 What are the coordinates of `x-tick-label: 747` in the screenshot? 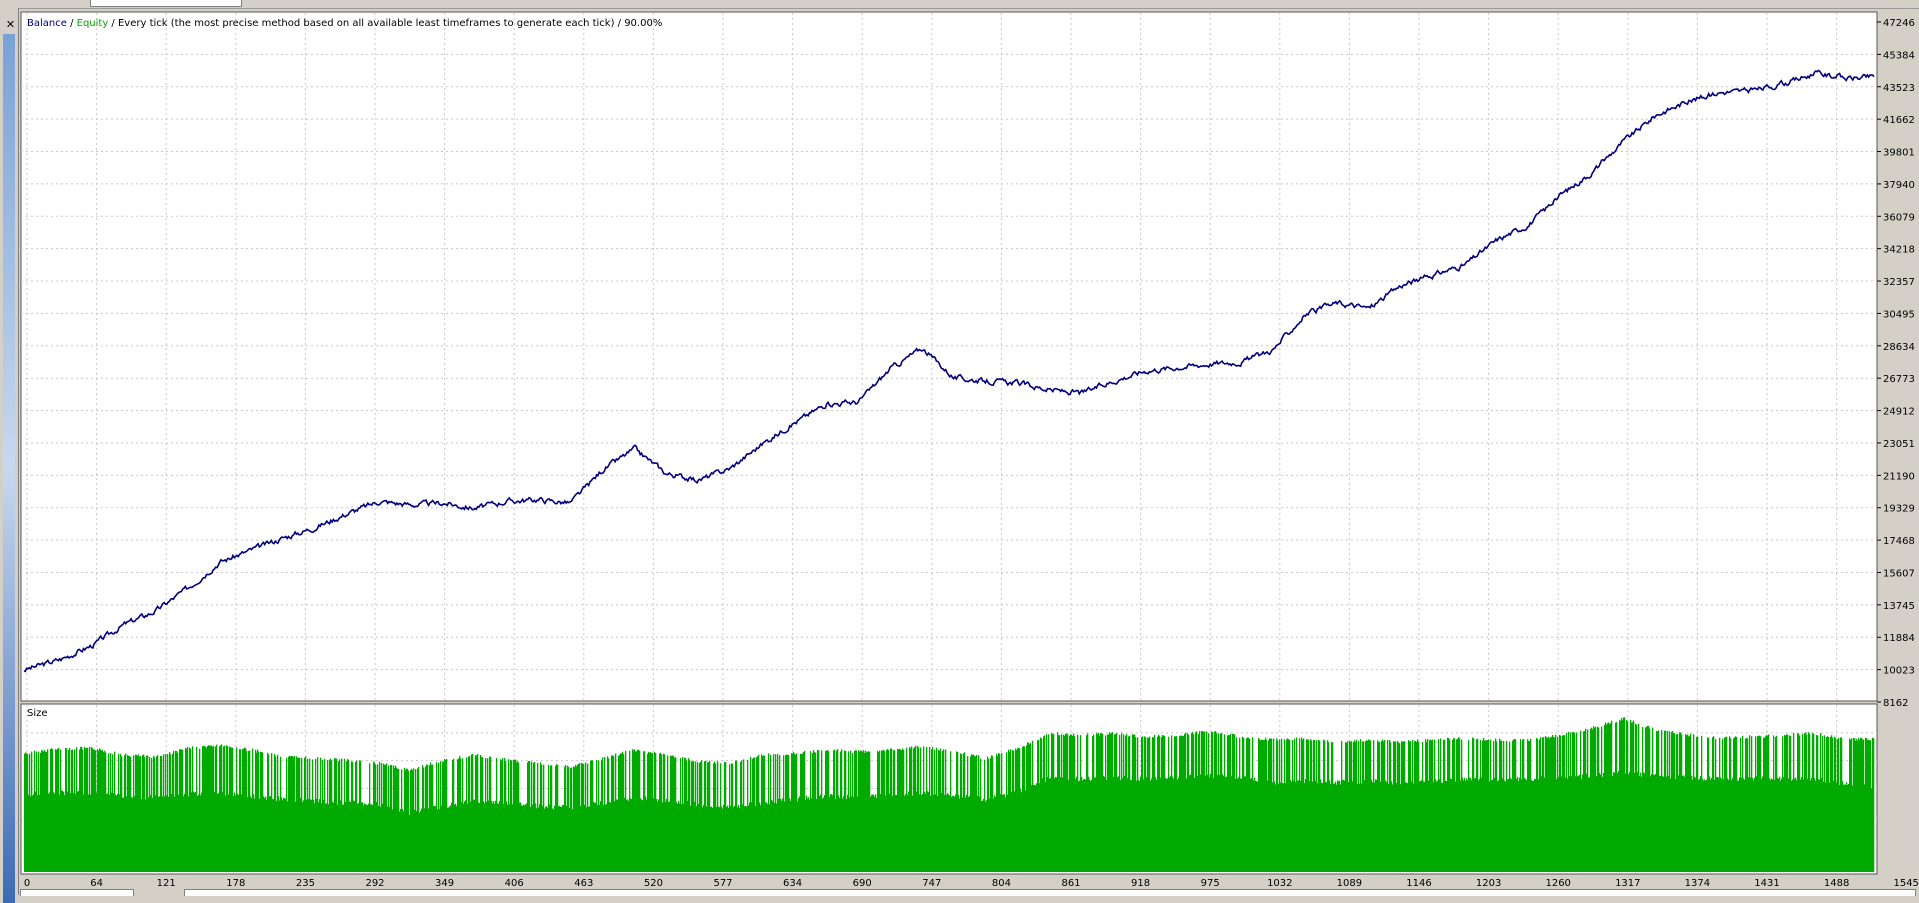 It's located at (931, 883).